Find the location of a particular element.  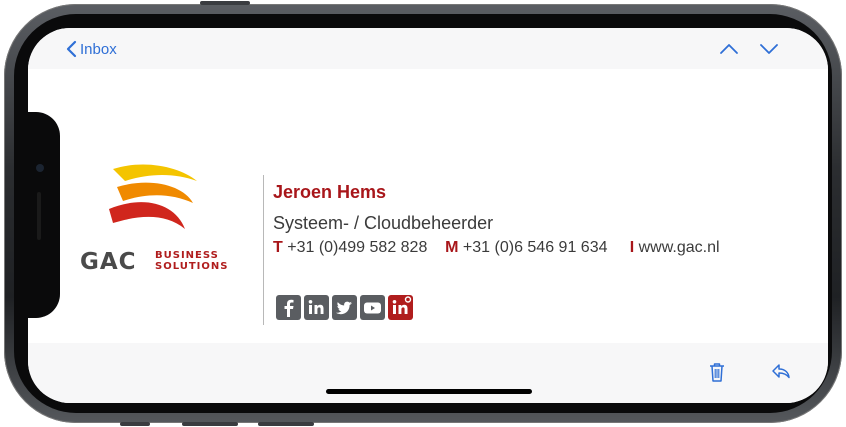

mail-bottom-toolbar is located at coordinates (428, 373).